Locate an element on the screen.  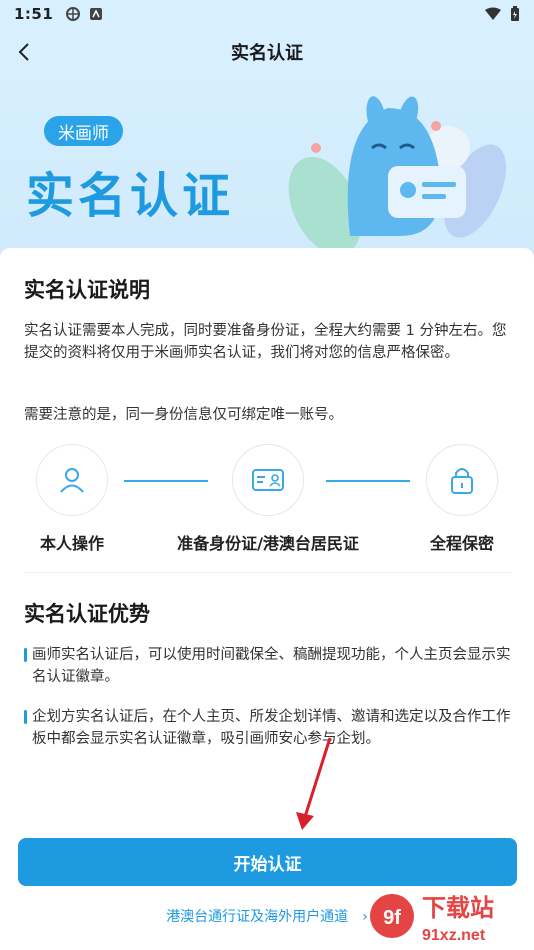
watermark-site: 91xz.net is located at coordinates (454, 935).